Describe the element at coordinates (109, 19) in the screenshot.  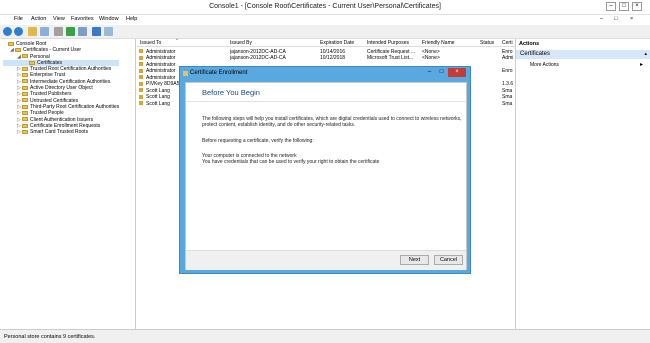
I see `menu-window: Window` at that location.